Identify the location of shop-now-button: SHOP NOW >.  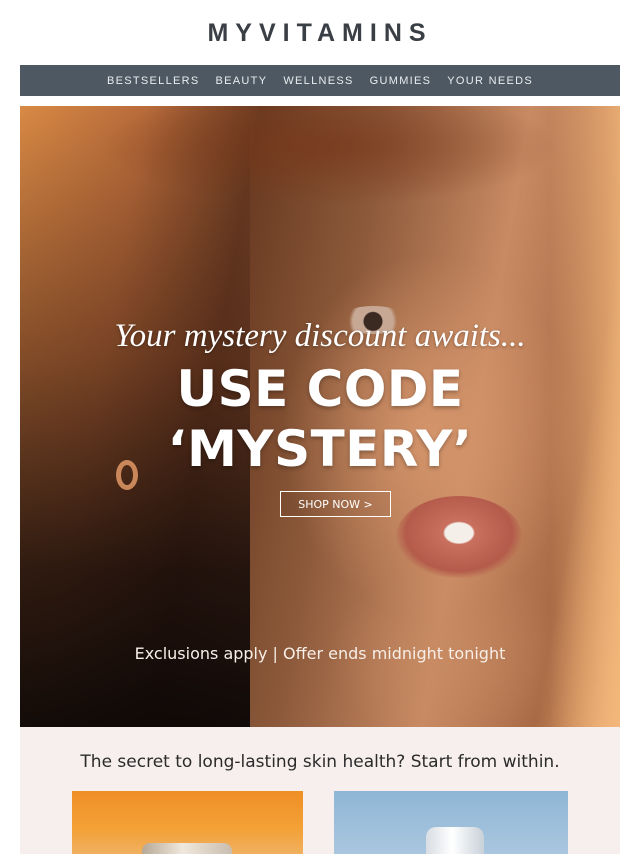
(335, 504).